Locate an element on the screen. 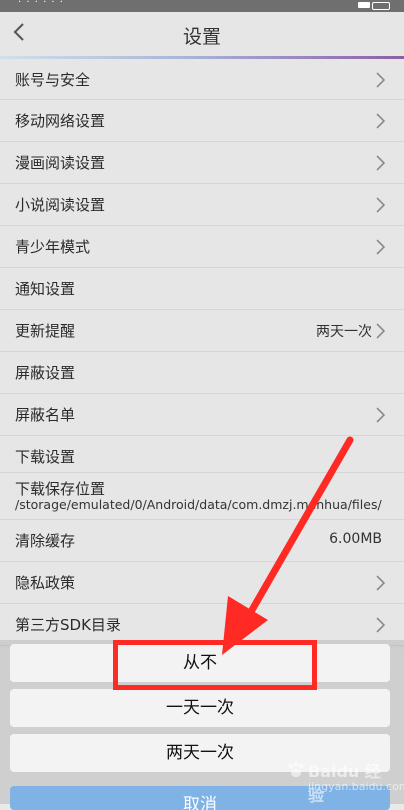 This screenshot has width=404, height=810. section-label: 通知设置 is located at coordinates (45, 289).